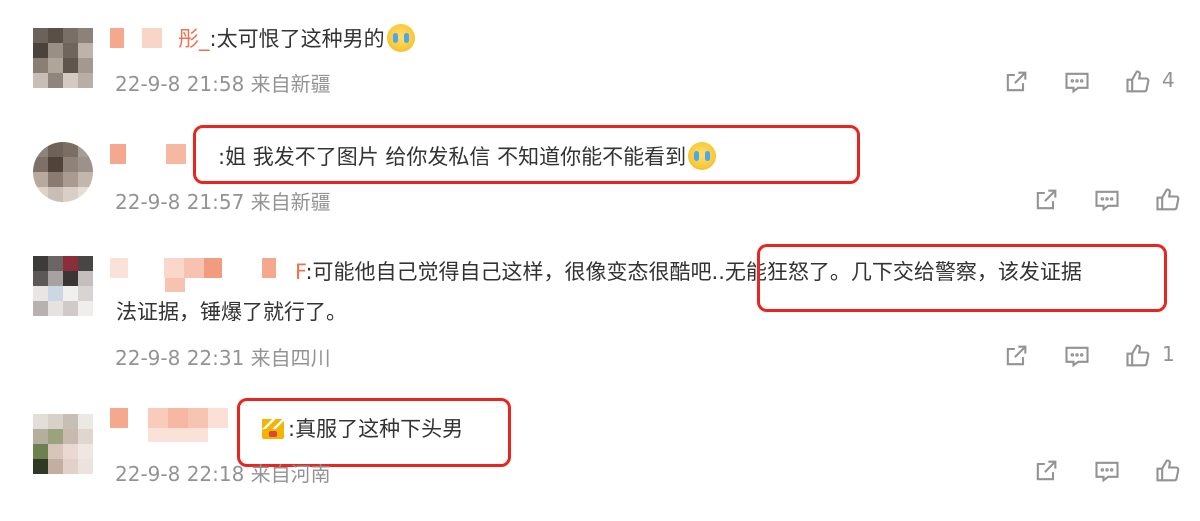  Describe the element at coordinates (400, 38) in the screenshot. I see `crying-emoji-icon` at that location.